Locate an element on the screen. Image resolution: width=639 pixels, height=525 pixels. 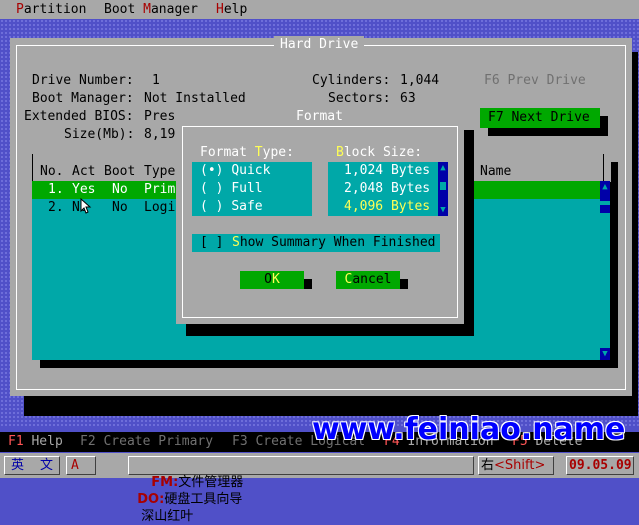
hard-drive-title: Hard Drive is located at coordinates (319, 45).